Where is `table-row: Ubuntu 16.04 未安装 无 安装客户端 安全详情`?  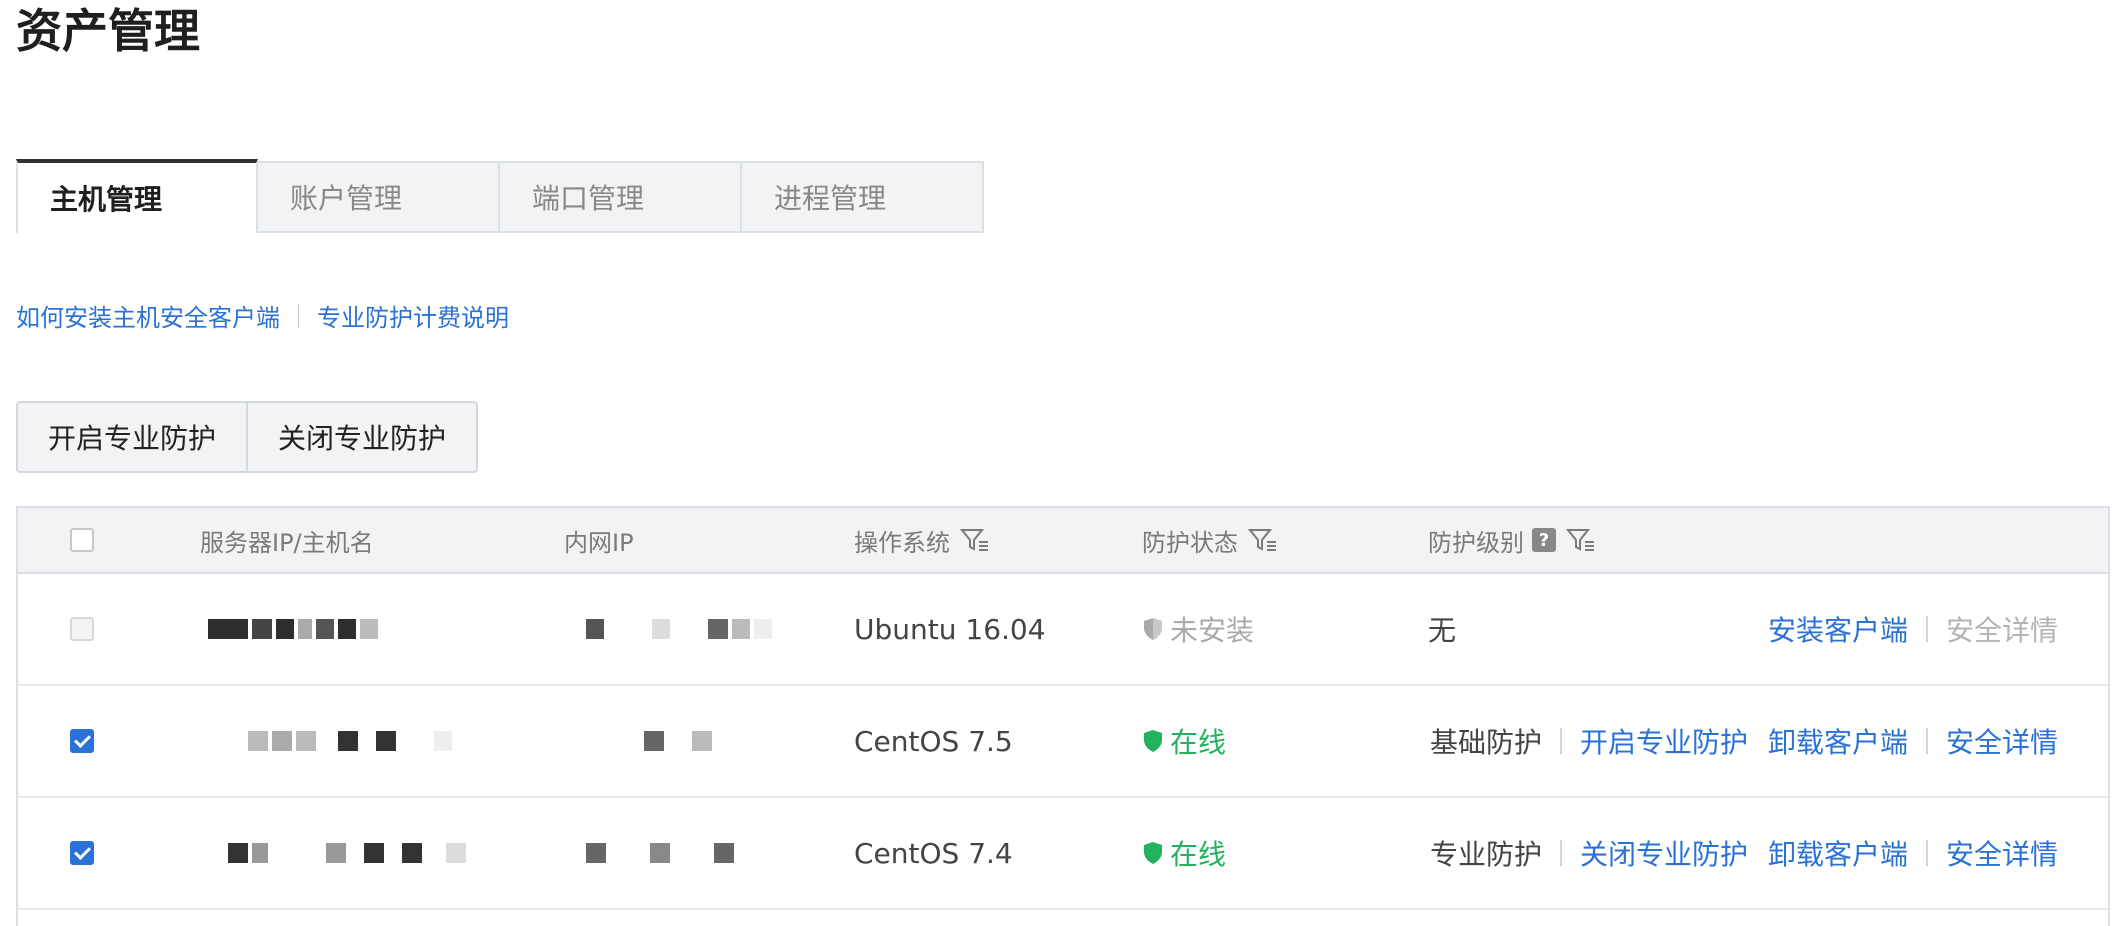
table-row: Ubuntu 16.04 未安装 无 安装客户端 安全详情 is located at coordinates (1063, 630).